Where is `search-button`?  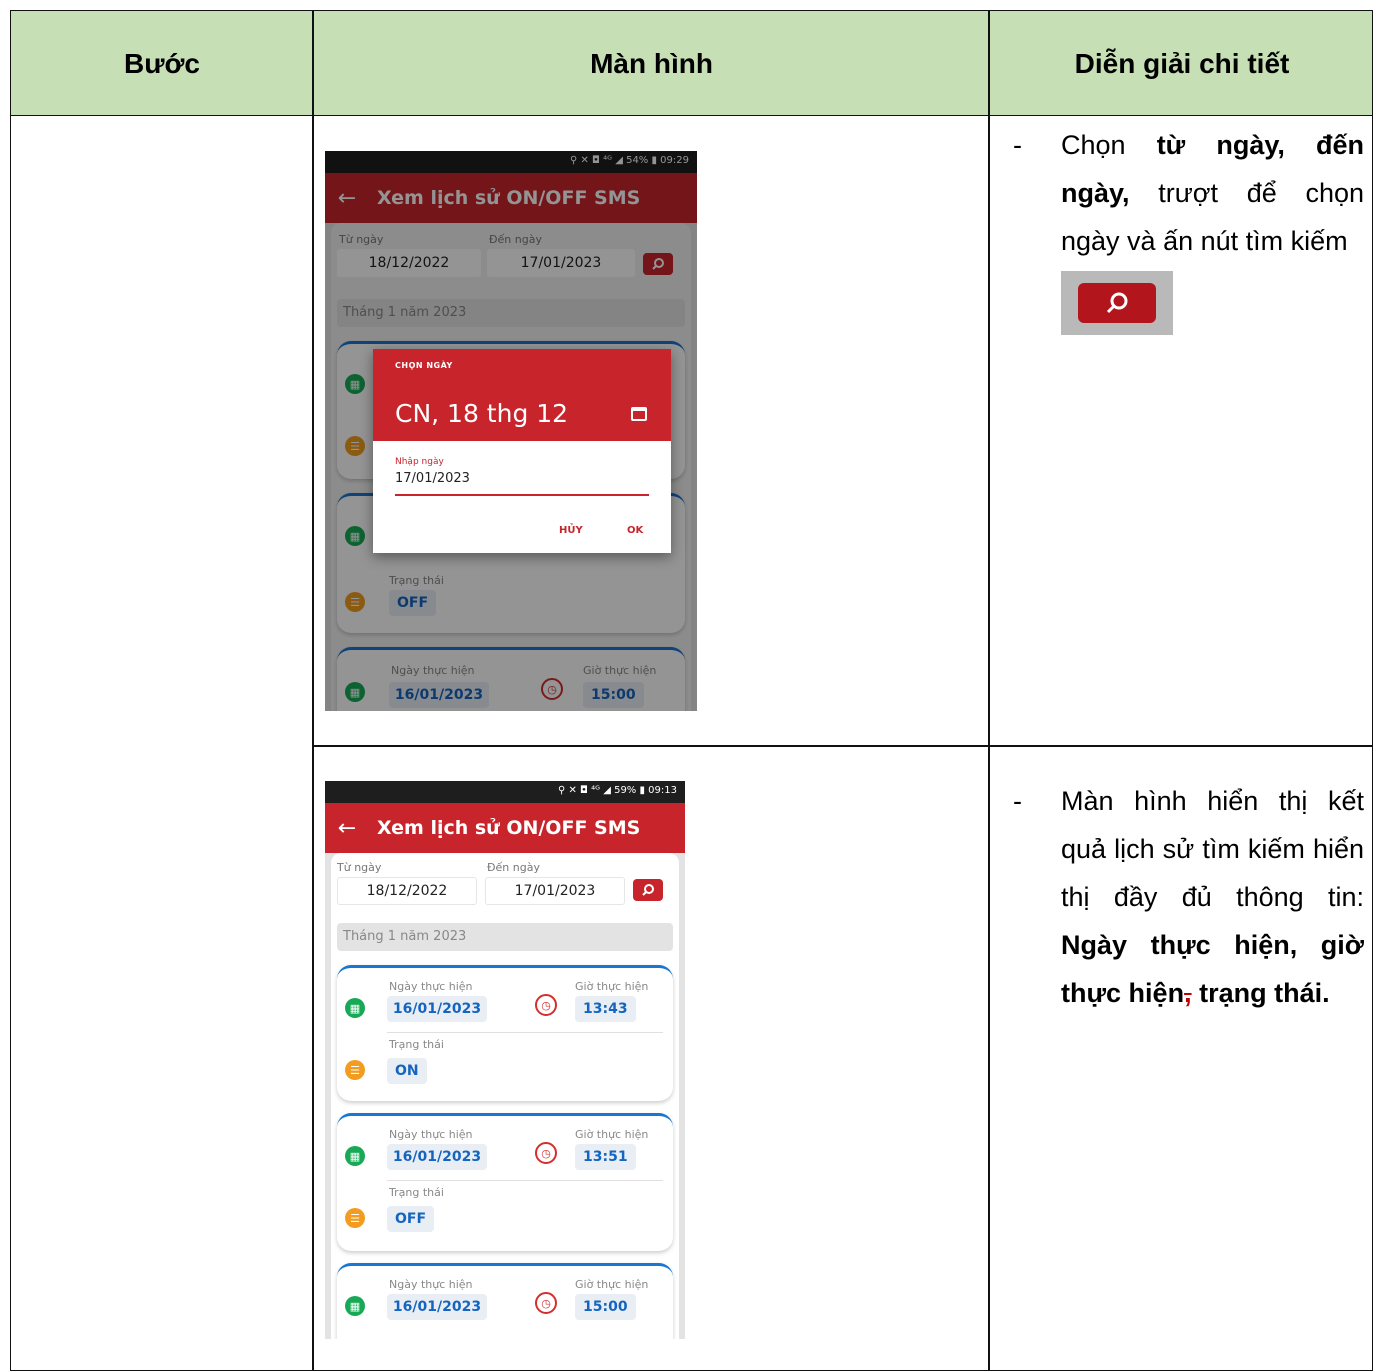 search-button is located at coordinates (648, 890).